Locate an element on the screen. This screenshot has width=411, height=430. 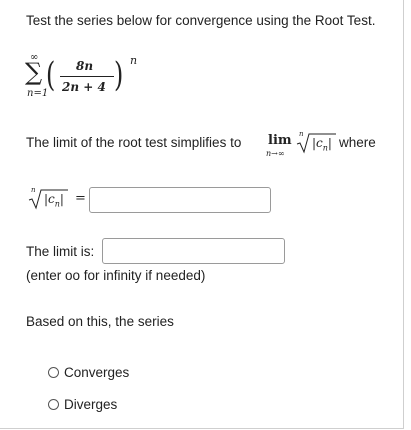
root-expr-radicand: |cn| is located at coordinates (54, 200).